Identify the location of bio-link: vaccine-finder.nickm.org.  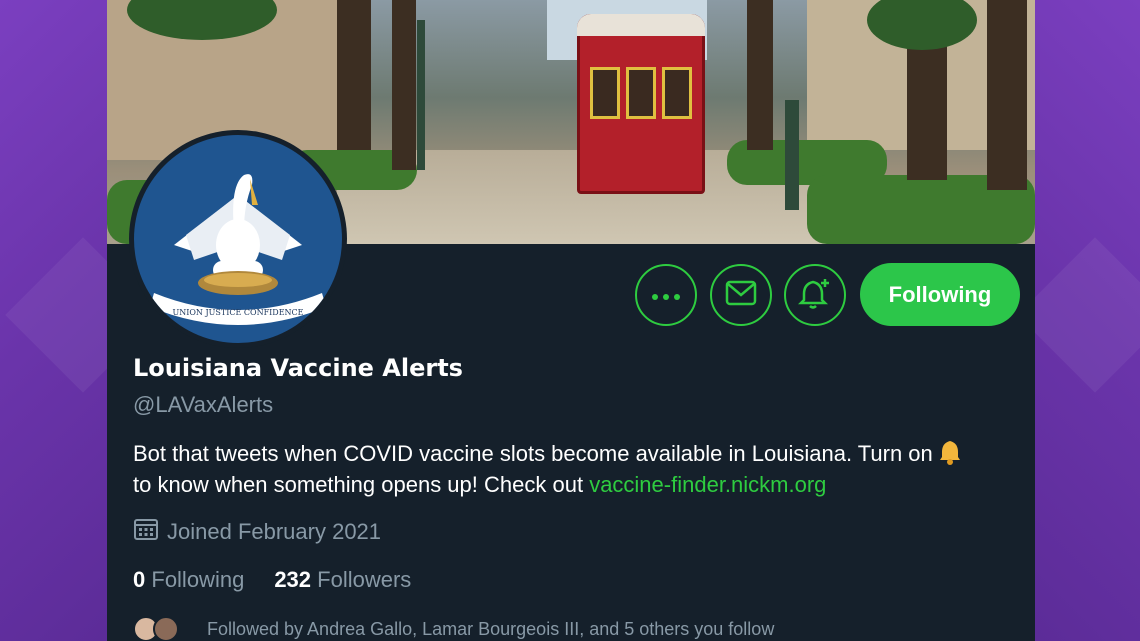
(707, 484).